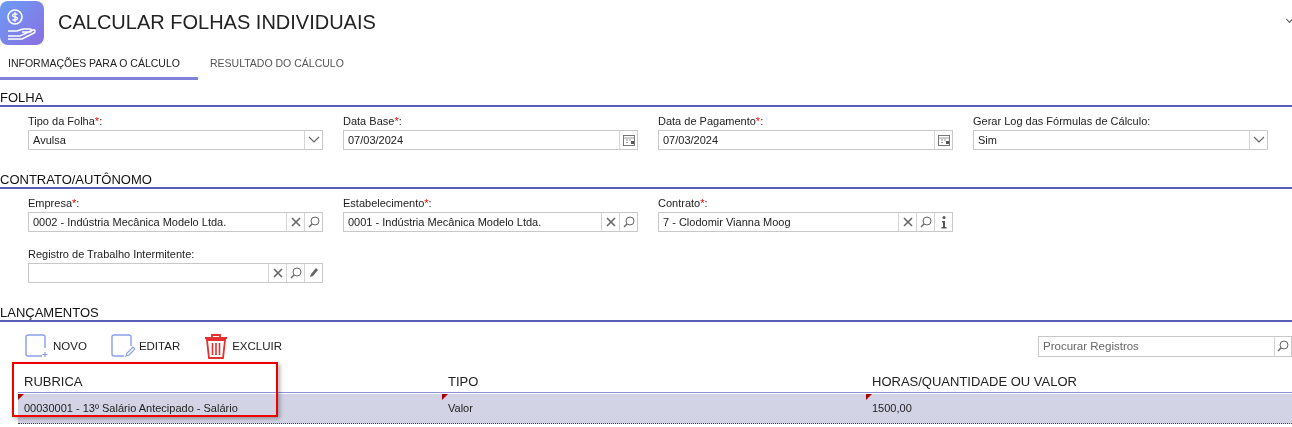 The width and height of the screenshot is (1292, 427). Describe the element at coordinates (373, 121) in the screenshot. I see `field-label: Data Base*:` at that location.